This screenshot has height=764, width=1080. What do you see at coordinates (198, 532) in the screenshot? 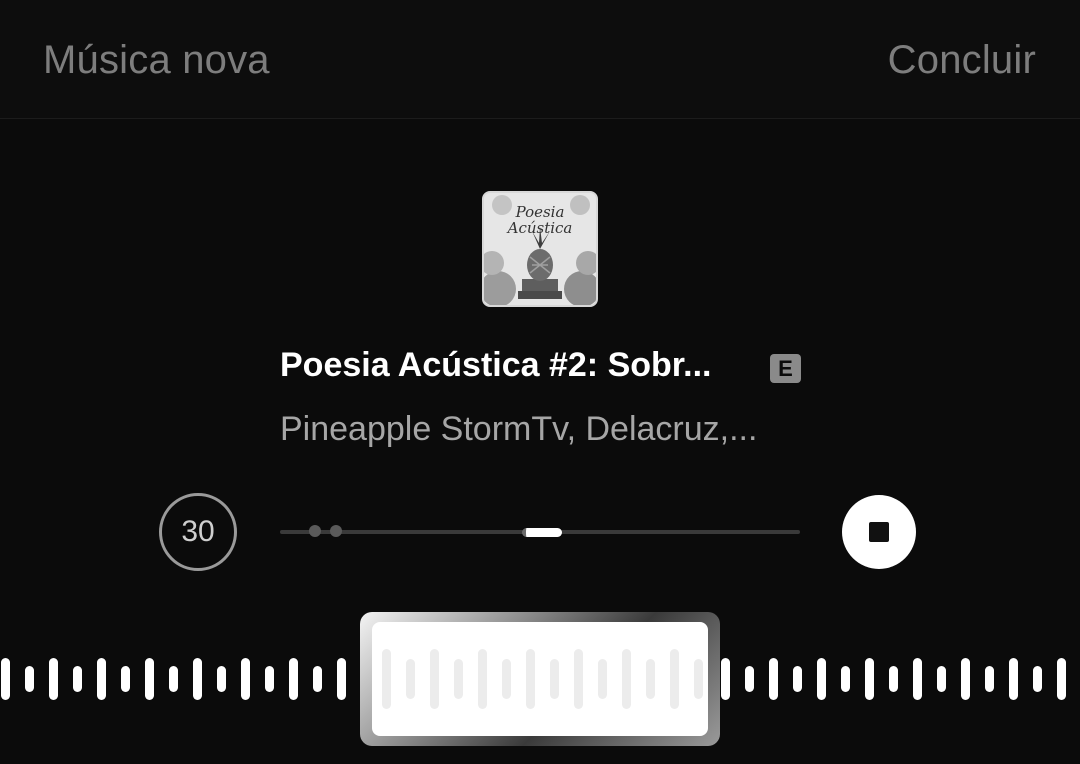
I see `duration-selector: 30` at bounding box center [198, 532].